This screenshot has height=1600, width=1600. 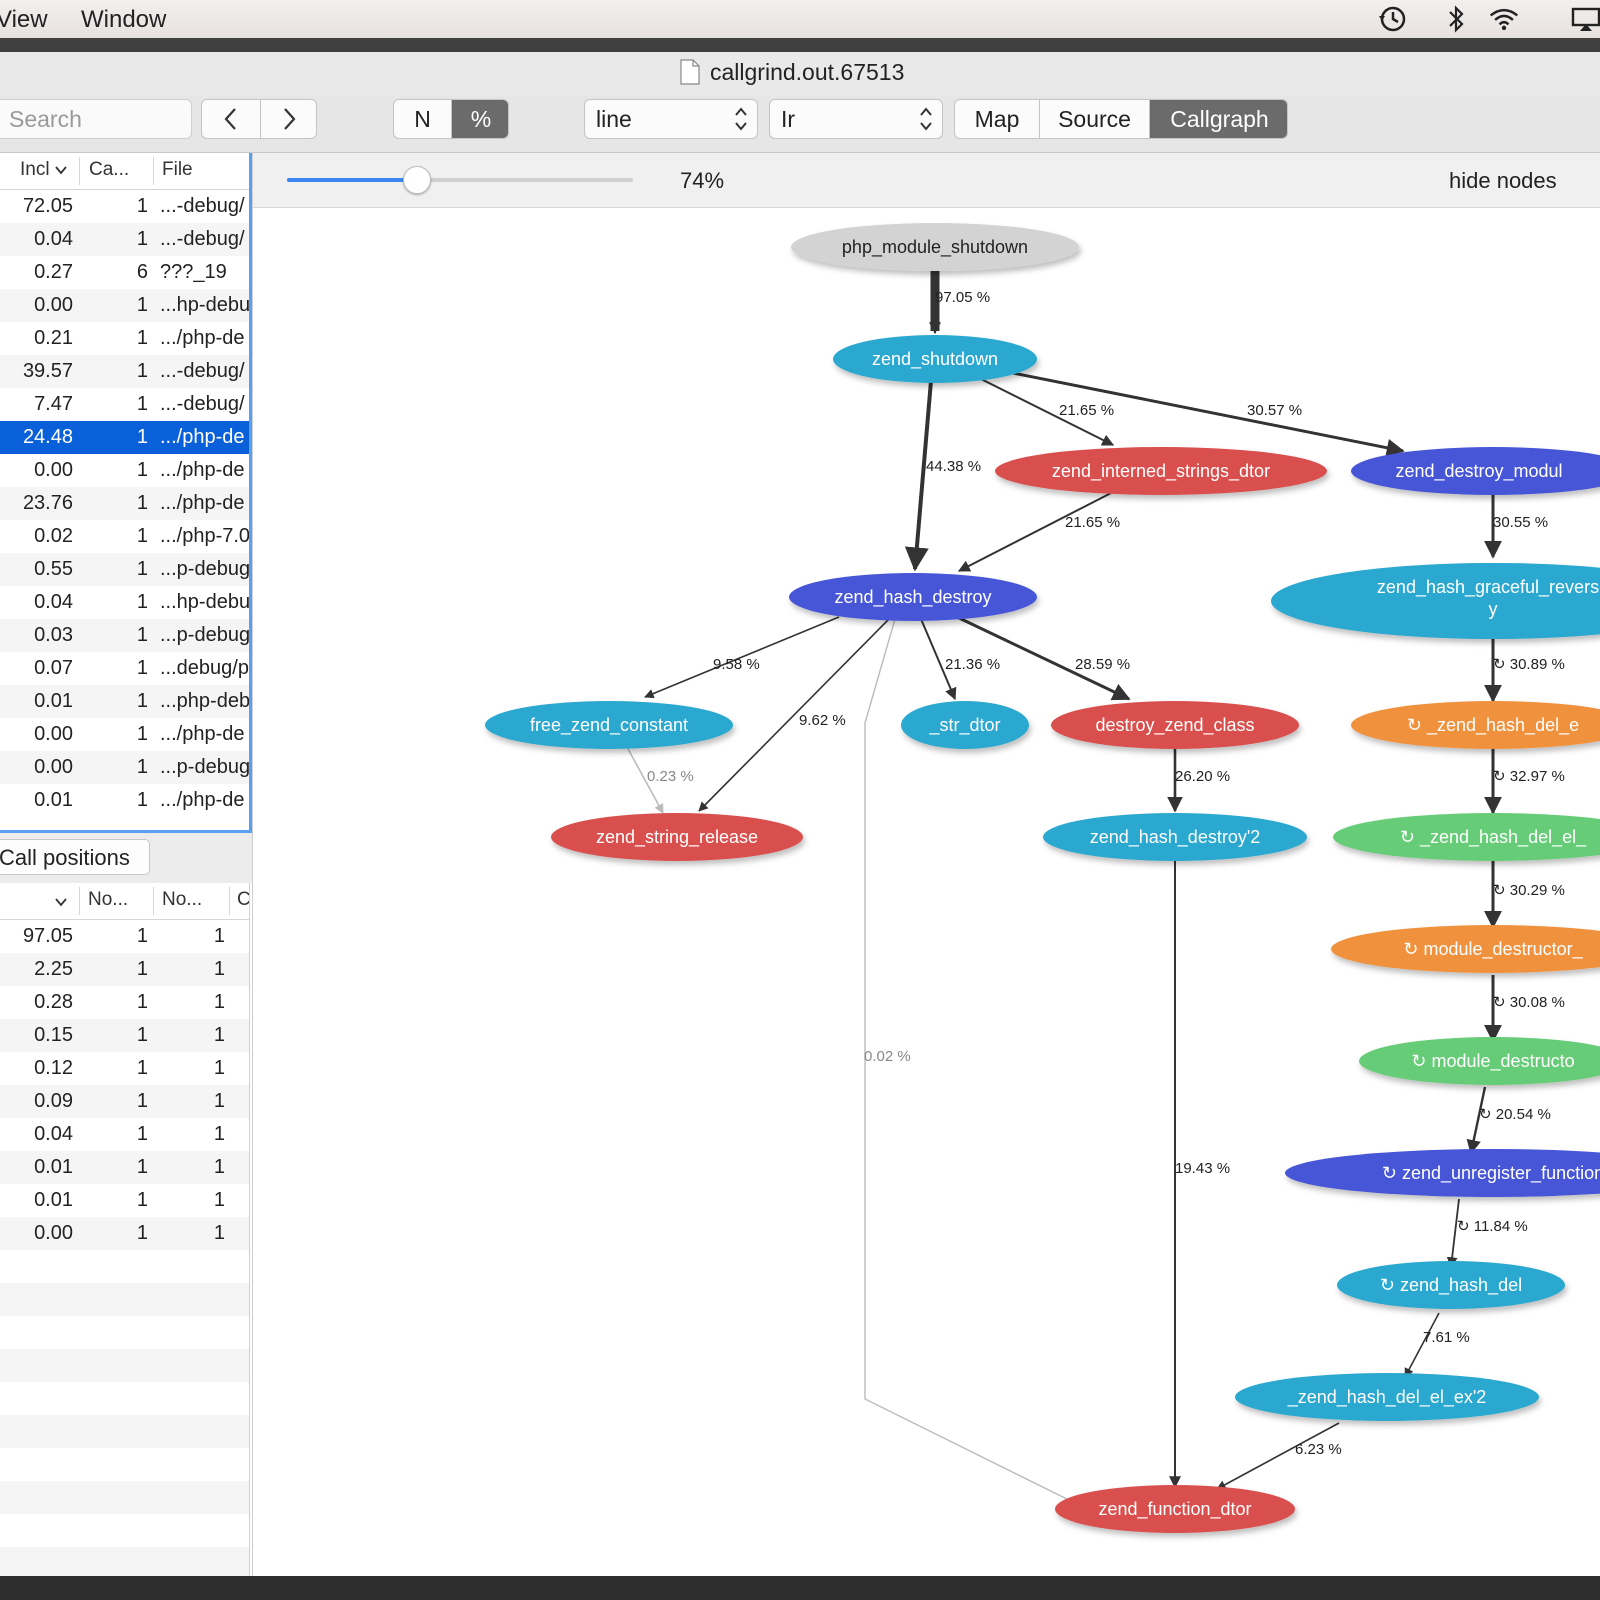 What do you see at coordinates (677, 837) in the screenshot?
I see `node-zend-string-release: zend_string_release` at bounding box center [677, 837].